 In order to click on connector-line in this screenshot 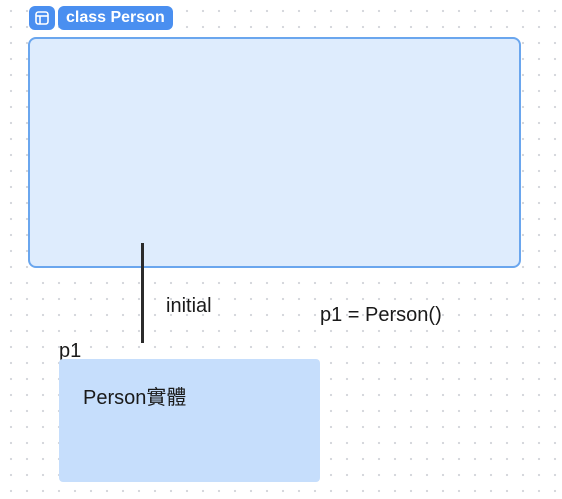, I will do `click(142, 293)`.